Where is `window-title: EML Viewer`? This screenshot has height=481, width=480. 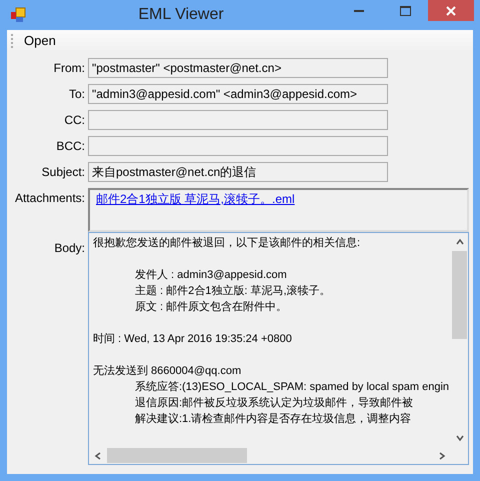 window-title: EML Viewer is located at coordinates (181, 15).